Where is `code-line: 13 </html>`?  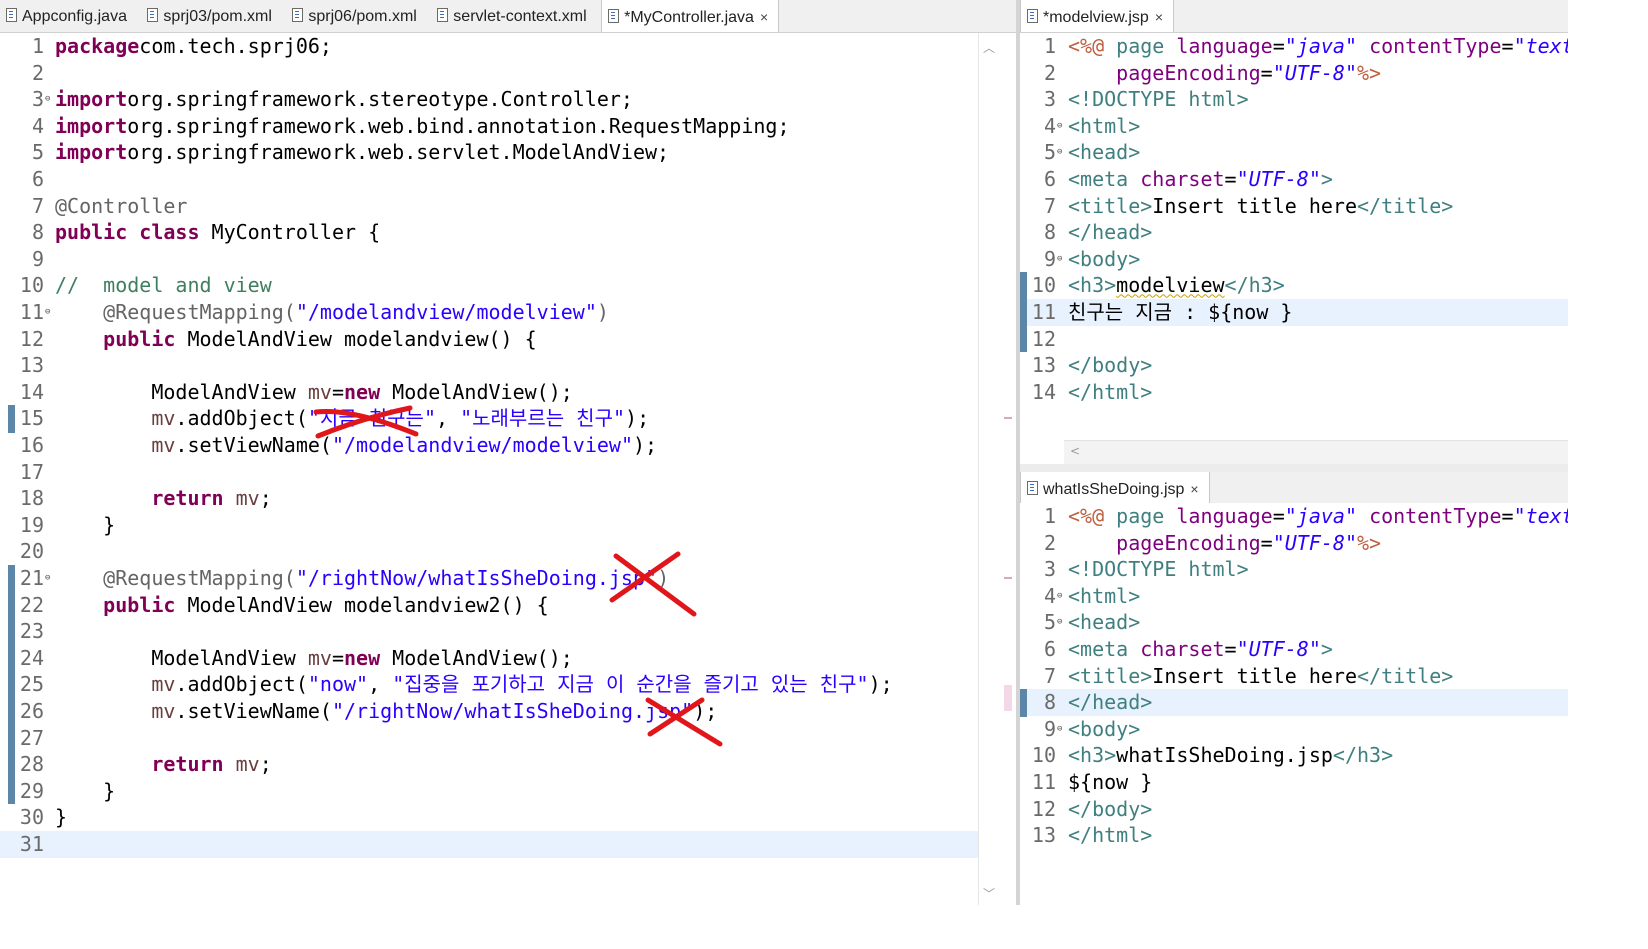
code-line: 13 </html> is located at coordinates (1294, 835).